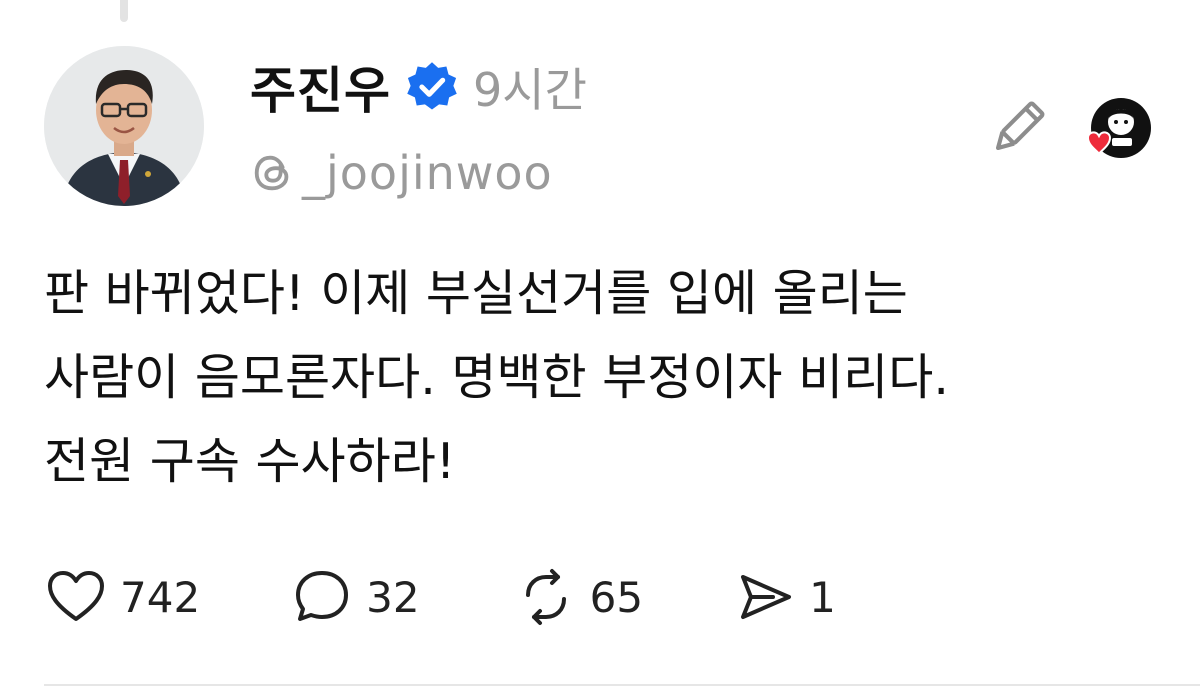 This screenshot has height=688, width=1200. Describe the element at coordinates (822, 597) in the screenshot. I see `share-count: 1` at that location.